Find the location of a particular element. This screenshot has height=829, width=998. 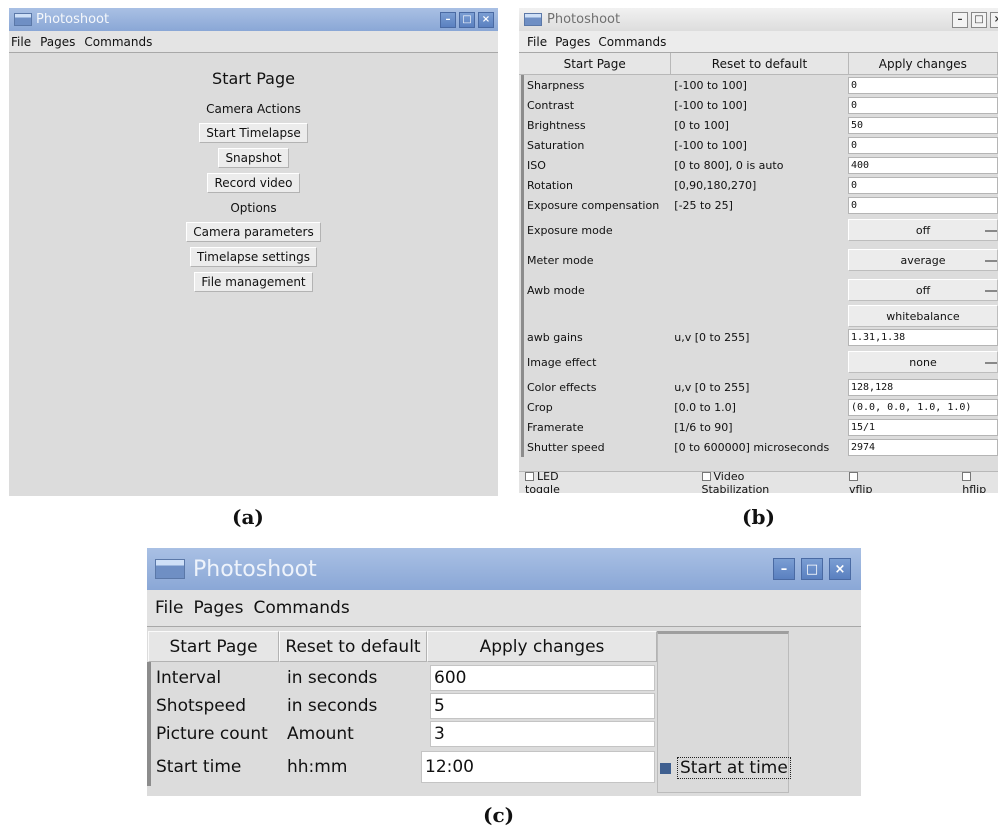

parameter-value-cell: 15/1 is located at coordinates (923, 427).